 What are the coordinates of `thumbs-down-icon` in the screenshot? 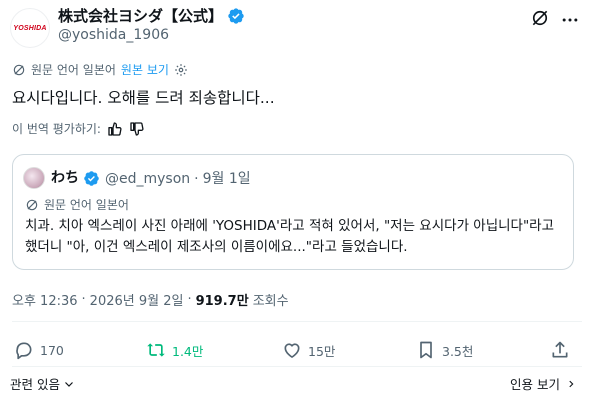 It's located at (137, 129).